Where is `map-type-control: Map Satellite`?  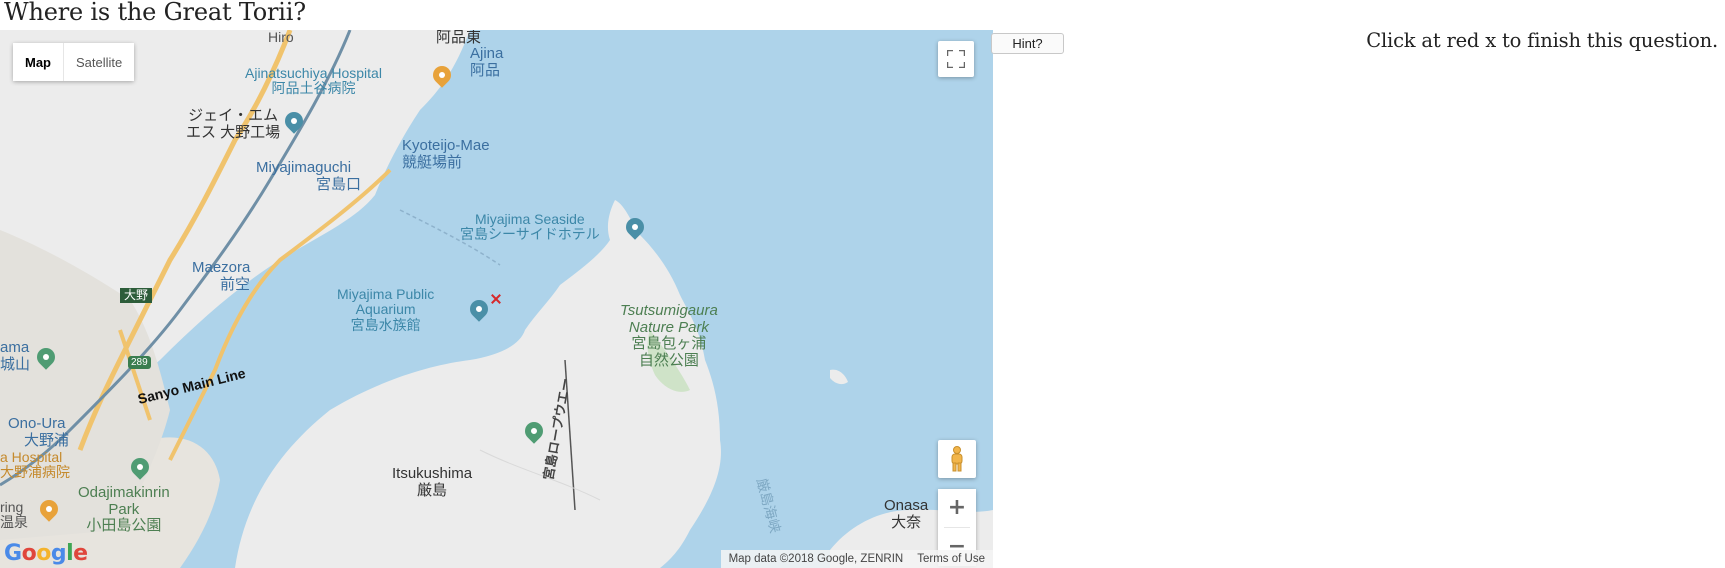 map-type-control: Map Satellite is located at coordinates (74, 62).